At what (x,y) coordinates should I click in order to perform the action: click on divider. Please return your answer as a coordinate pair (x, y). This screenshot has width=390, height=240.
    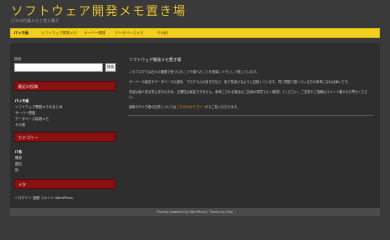
    Looking at the image, I should click on (251, 115).